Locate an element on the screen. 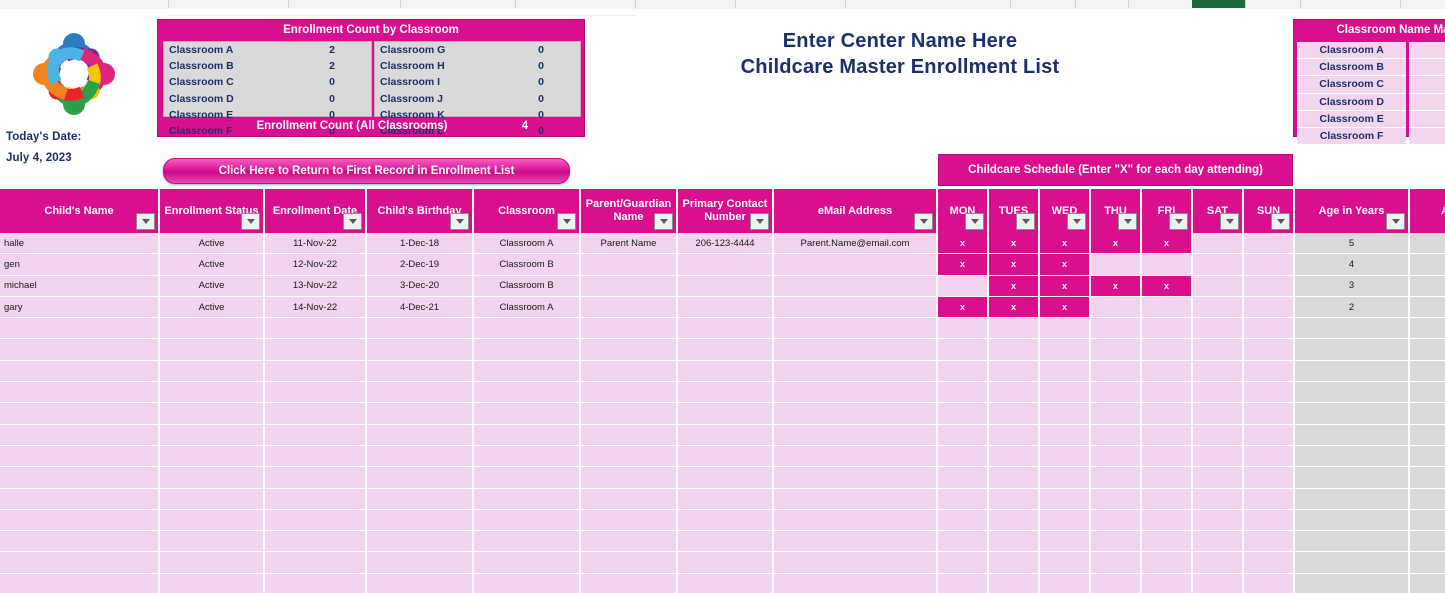  column-header-enrollment-date: Enrollment Date is located at coordinates (316, 211).